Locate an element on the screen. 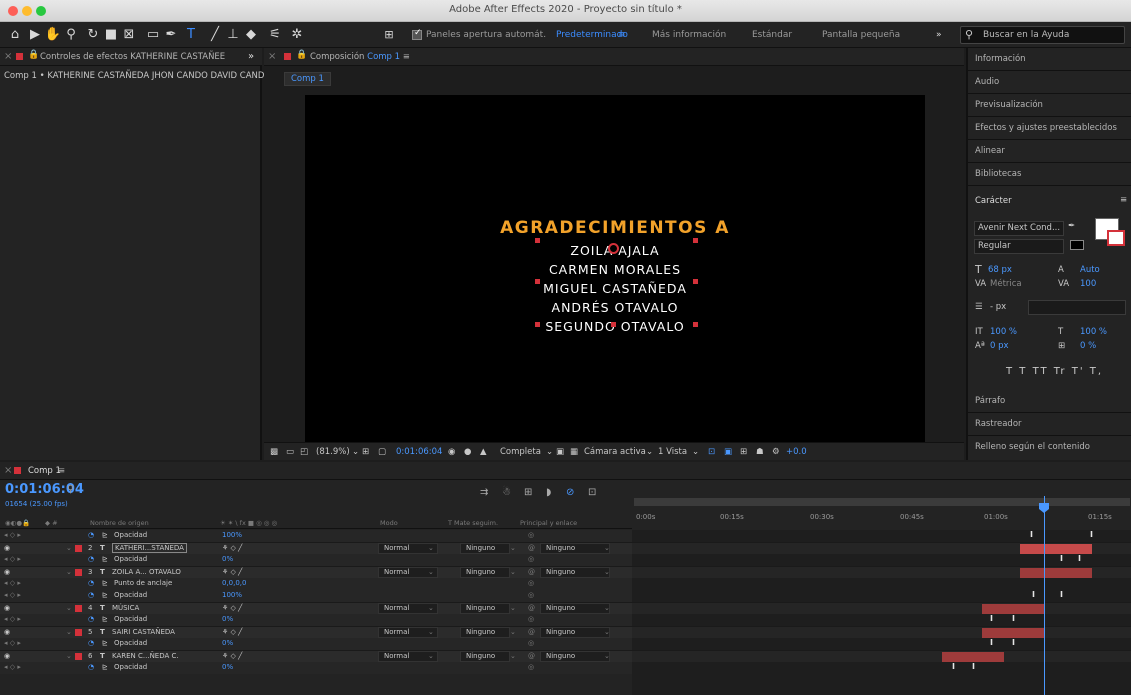  rotate-tool-icon: ↻ is located at coordinates (93, 35).